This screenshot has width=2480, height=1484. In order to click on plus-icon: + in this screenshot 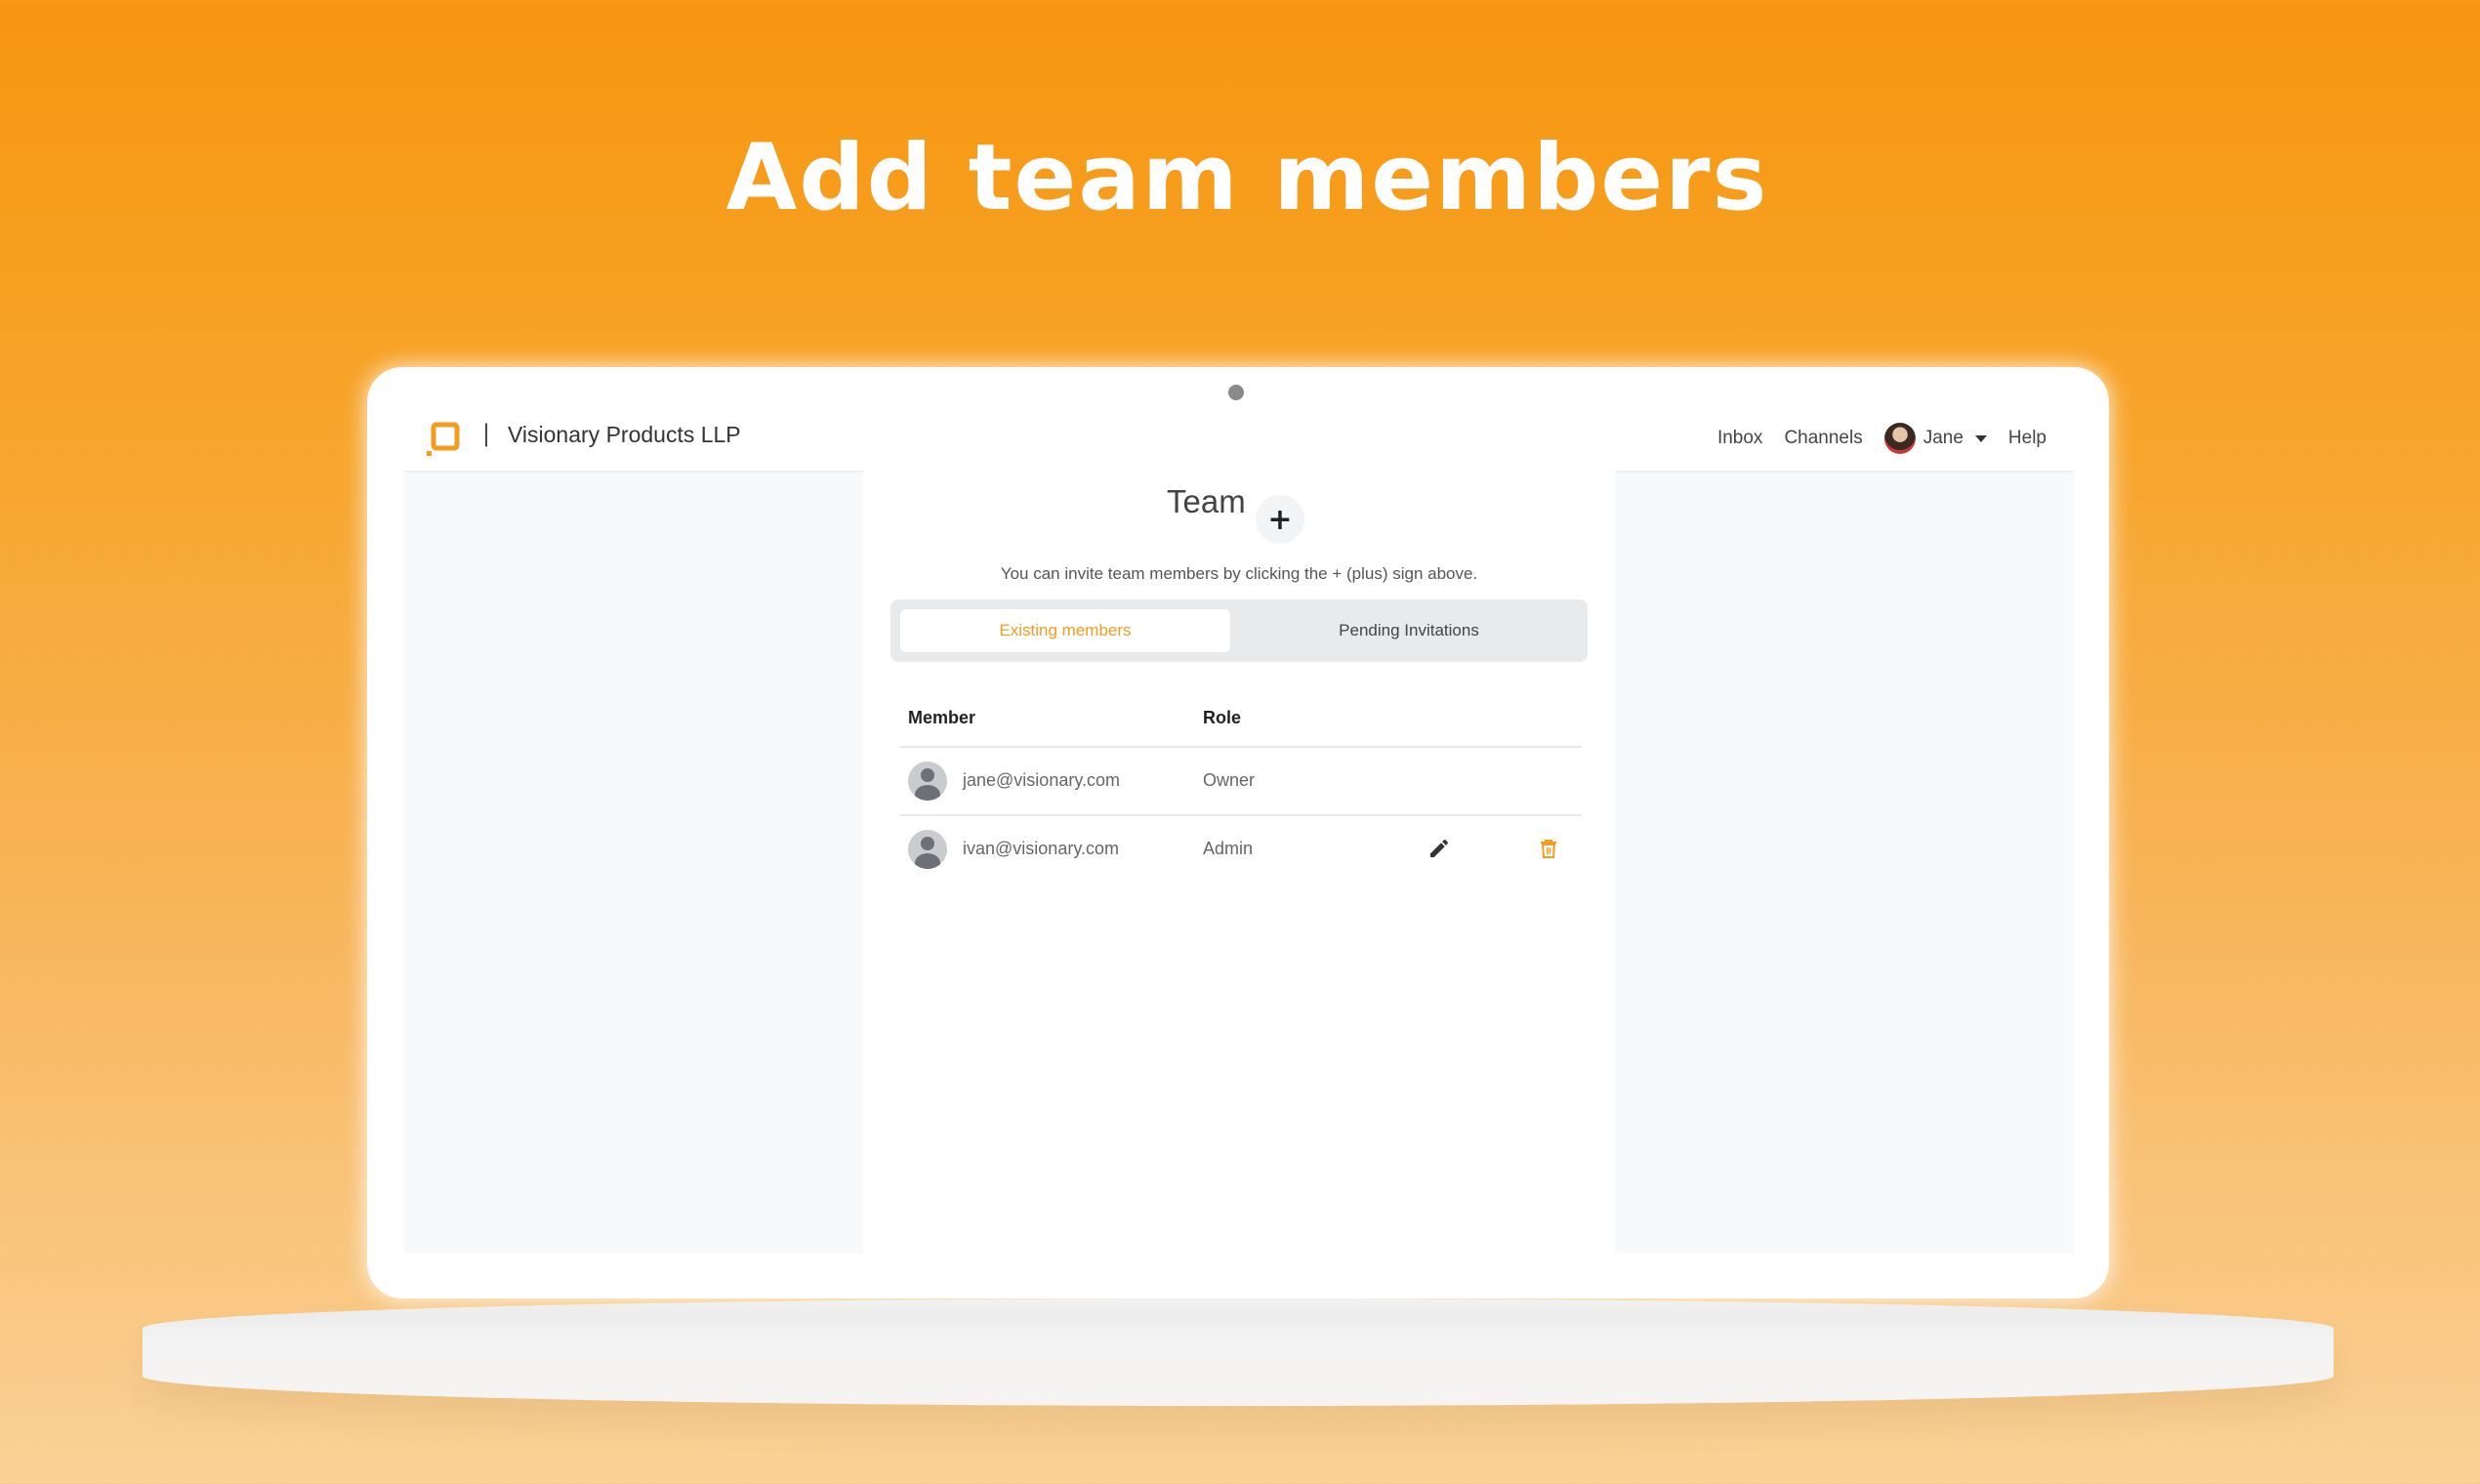, I will do `click(1280, 519)`.